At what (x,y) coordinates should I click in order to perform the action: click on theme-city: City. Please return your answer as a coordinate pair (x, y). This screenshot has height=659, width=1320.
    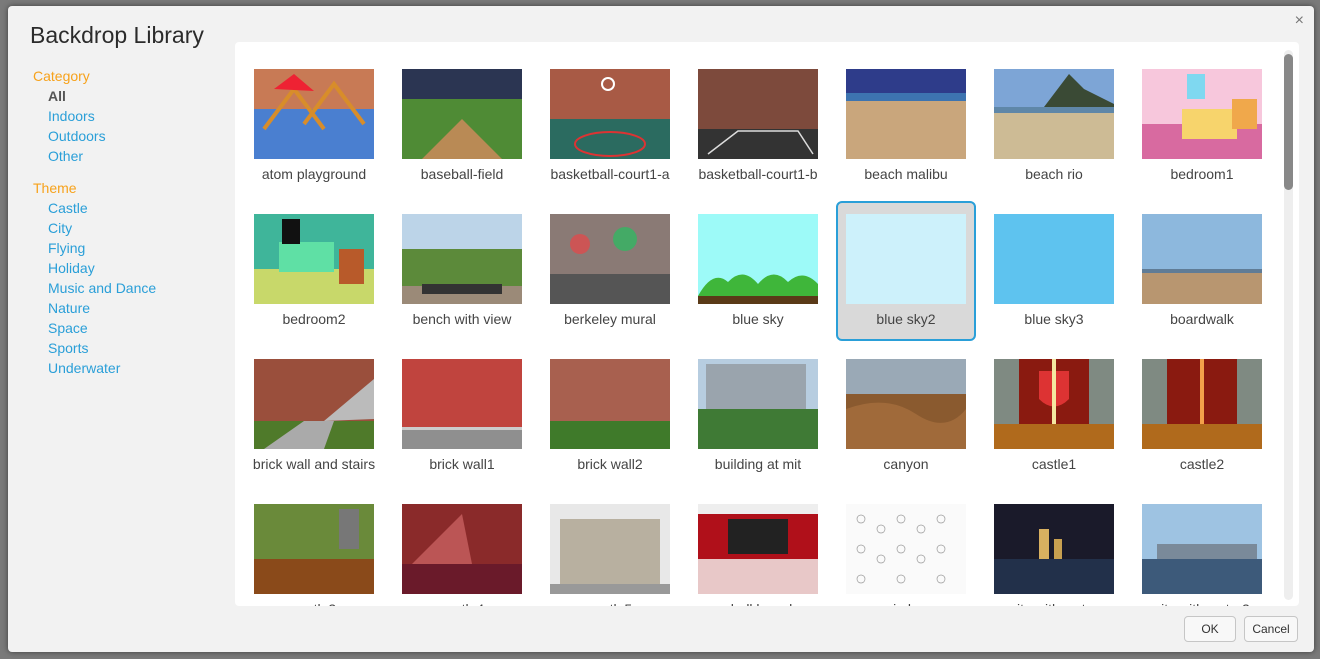
    Looking at the image, I should click on (138, 228).